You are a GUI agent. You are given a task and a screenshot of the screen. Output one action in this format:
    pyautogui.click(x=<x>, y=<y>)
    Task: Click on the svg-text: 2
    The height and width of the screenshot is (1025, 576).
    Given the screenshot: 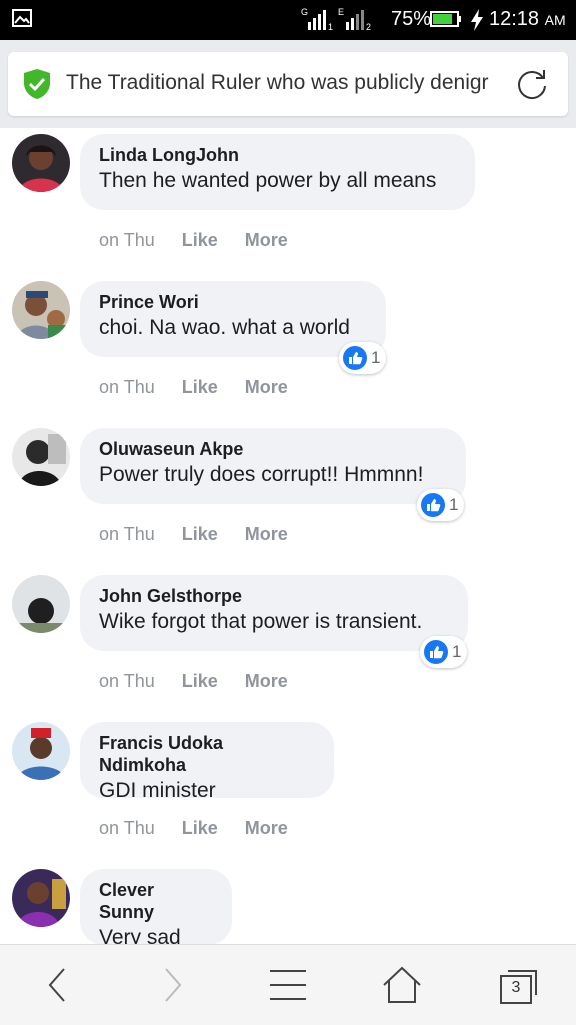 What is the action you would take?
    pyautogui.click(x=368, y=27)
    